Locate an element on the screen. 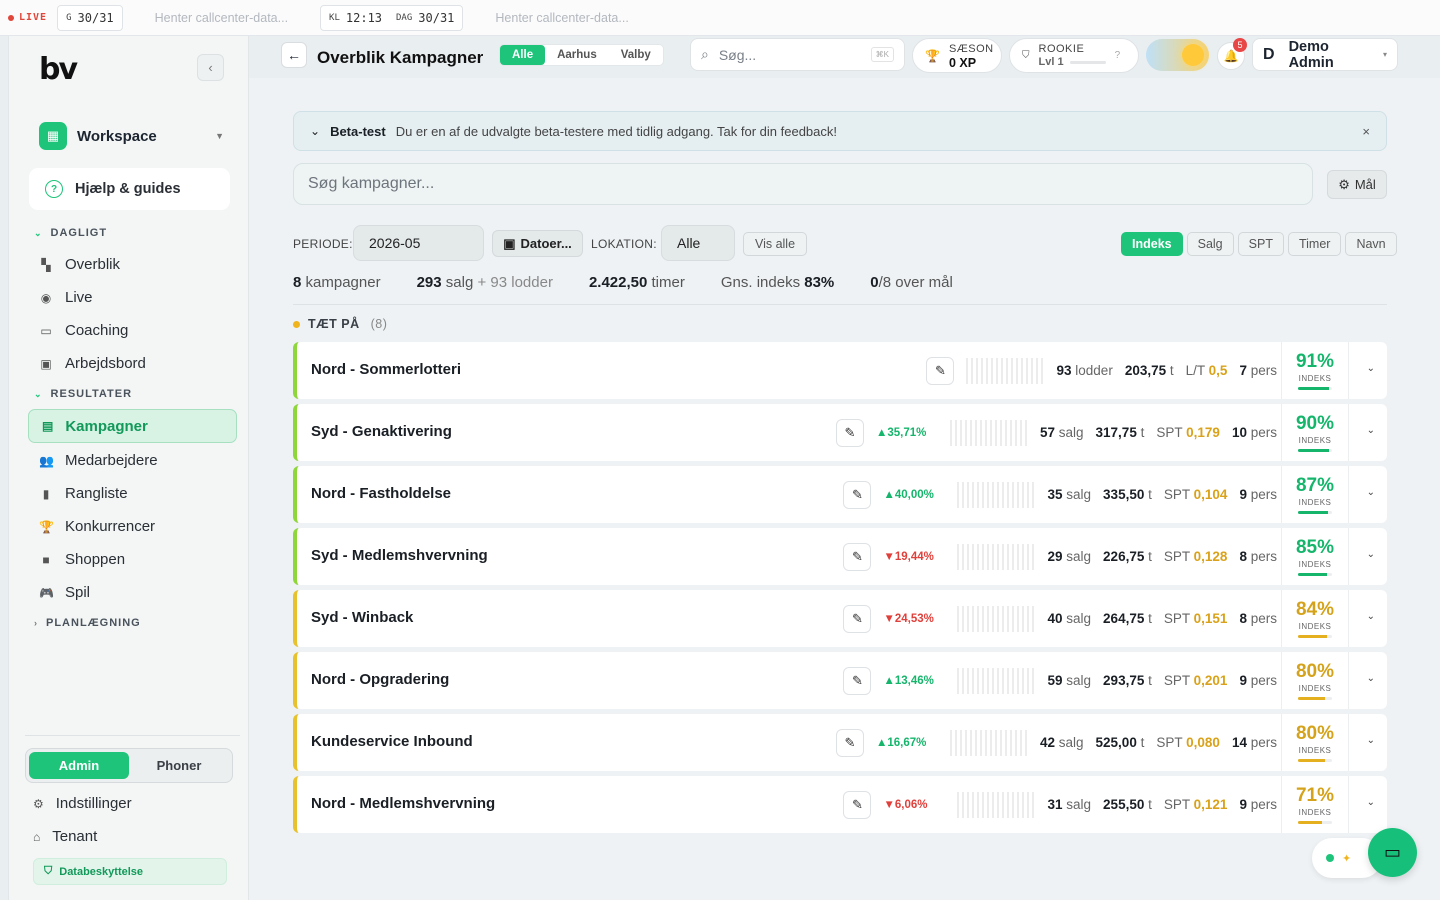 Image resolution: width=1440 pixels, height=900 pixels. sort-salg: Salg is located at coordinates (1210, 244).